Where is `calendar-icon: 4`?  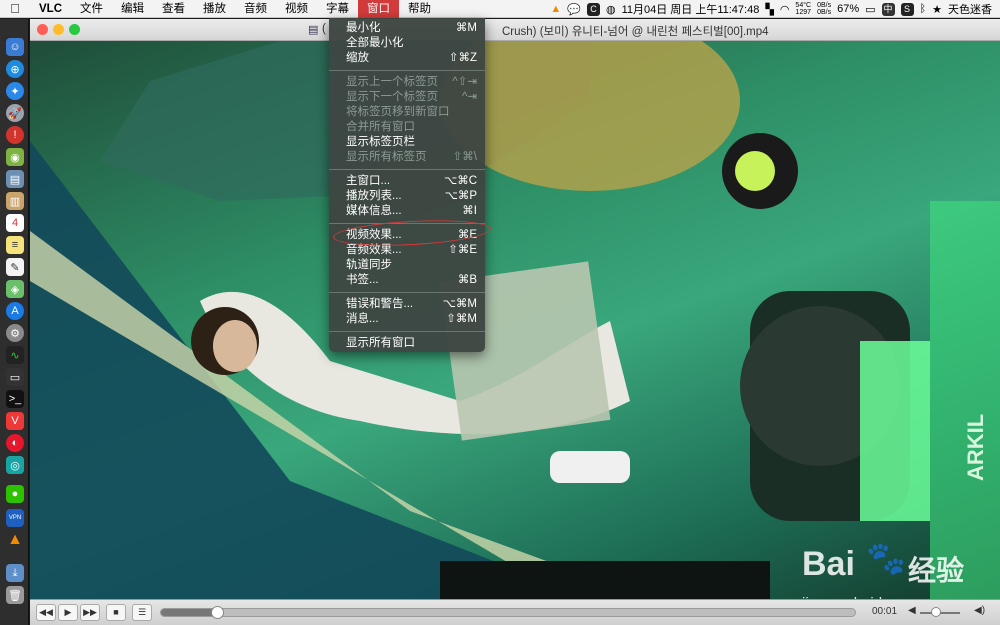
calendar-icon: 4 is located at coordinates (15, 223).